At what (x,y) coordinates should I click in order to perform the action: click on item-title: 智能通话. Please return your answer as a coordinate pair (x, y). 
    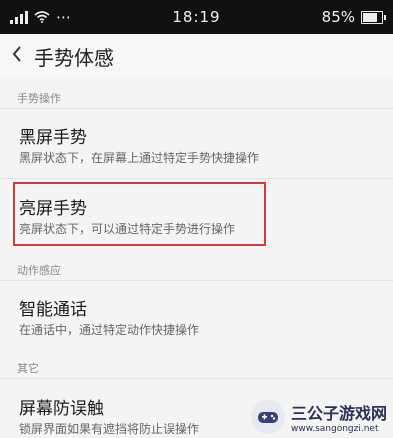
    Looking at the image, I should click on (53, 310).